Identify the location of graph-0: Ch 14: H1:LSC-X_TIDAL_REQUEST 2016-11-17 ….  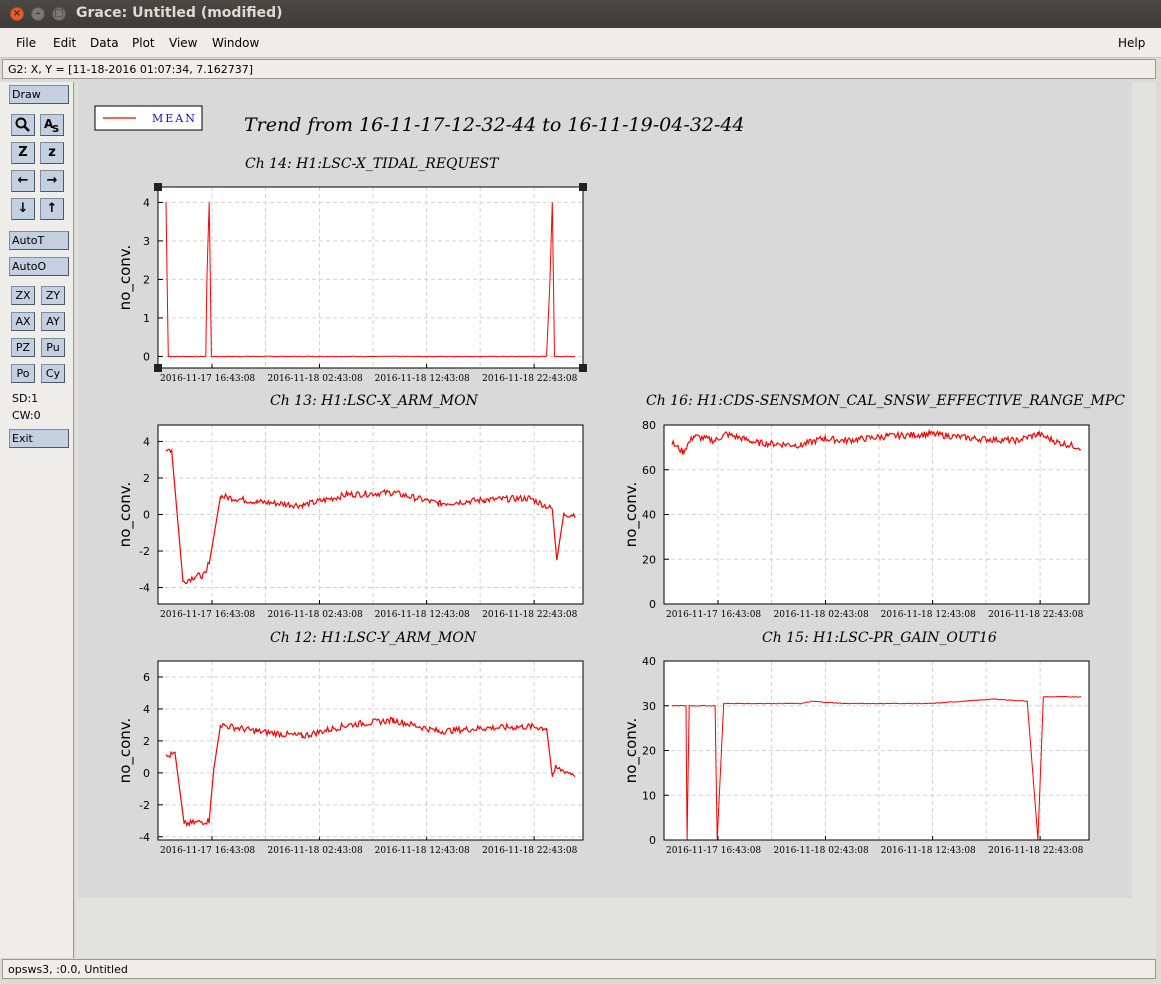
(351, 270).